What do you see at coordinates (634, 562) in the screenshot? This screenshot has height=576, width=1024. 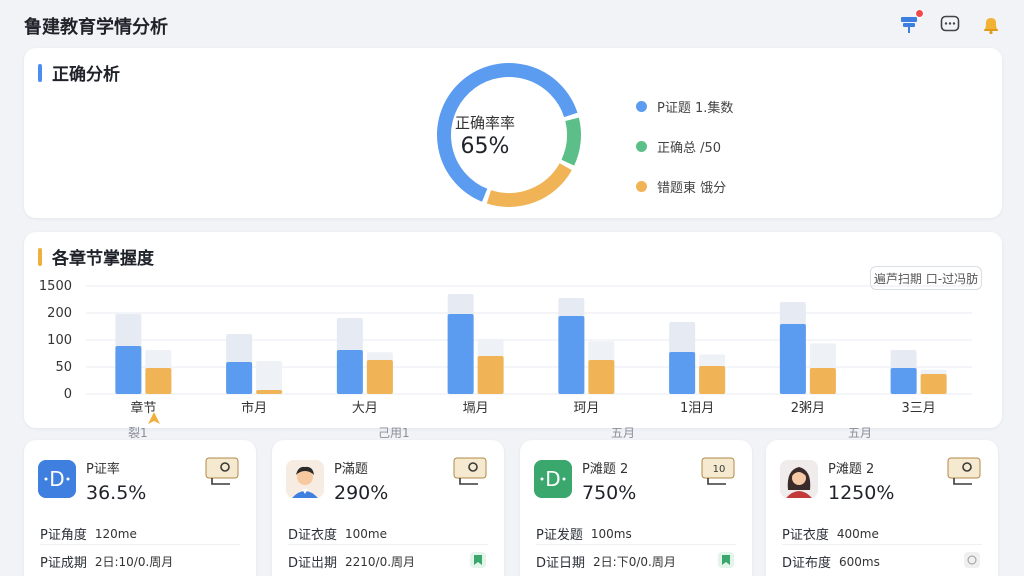 I see `row-value: 2日:下0/0.周月` at bounding box center [634, 562].